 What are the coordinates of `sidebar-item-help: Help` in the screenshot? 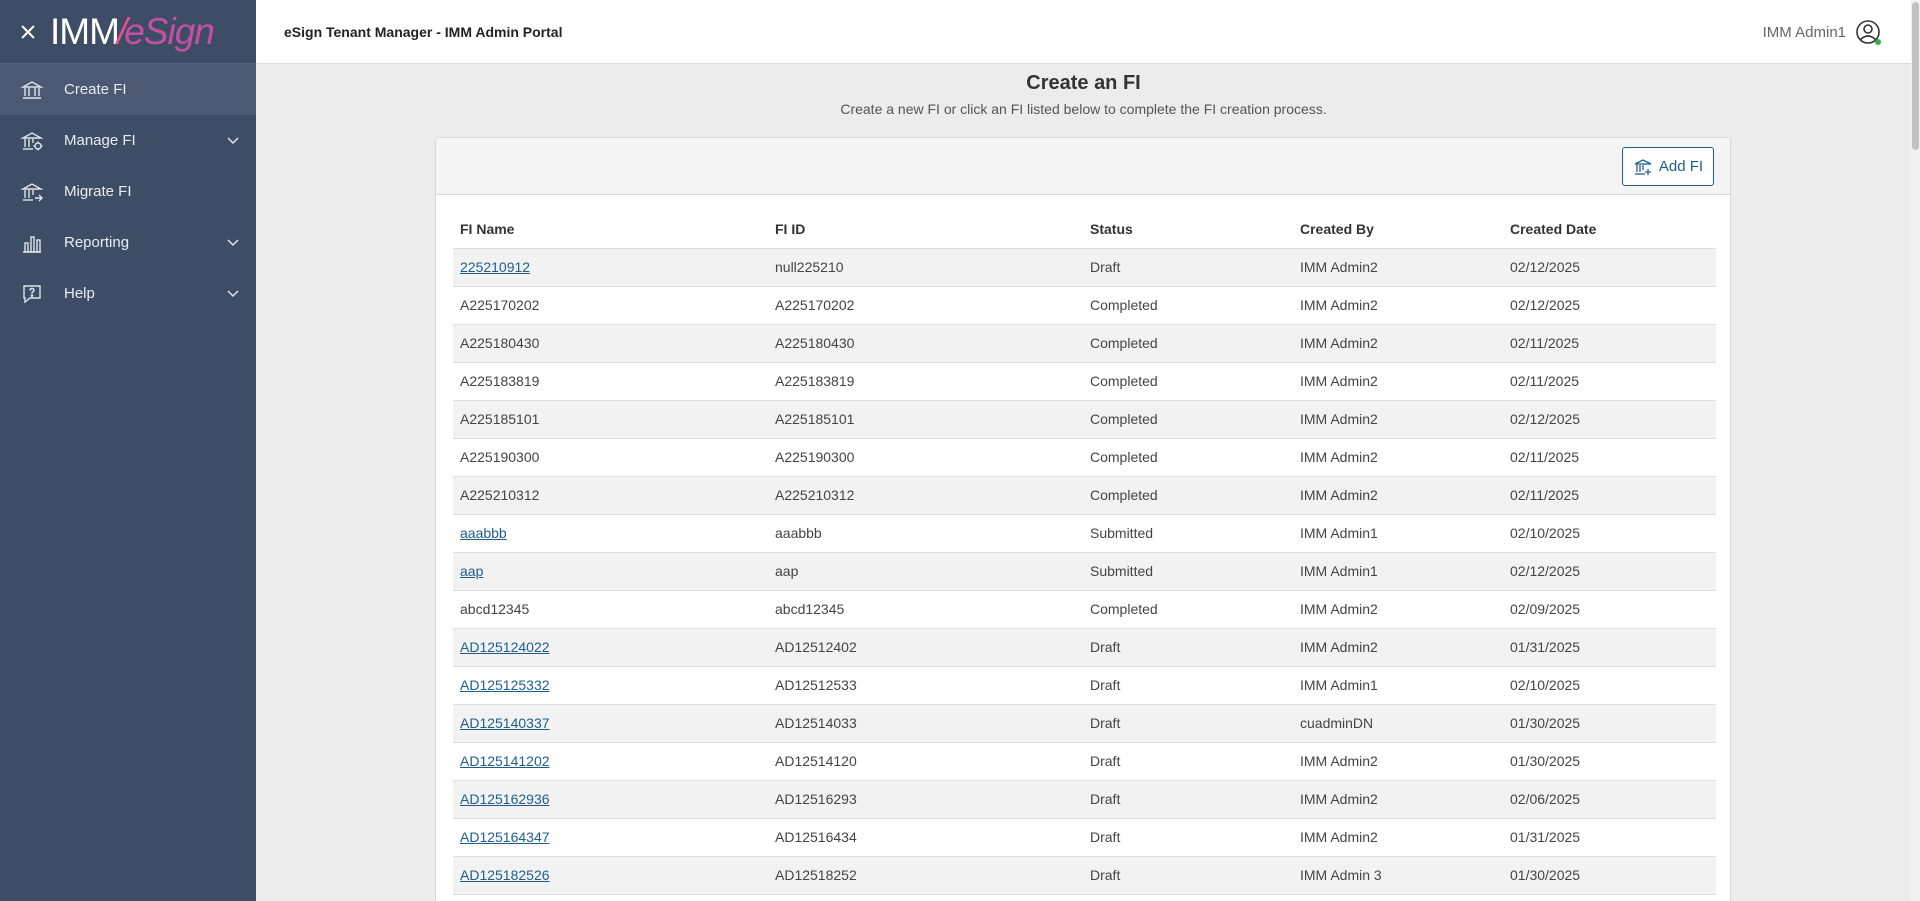 It's located at (128, 293).